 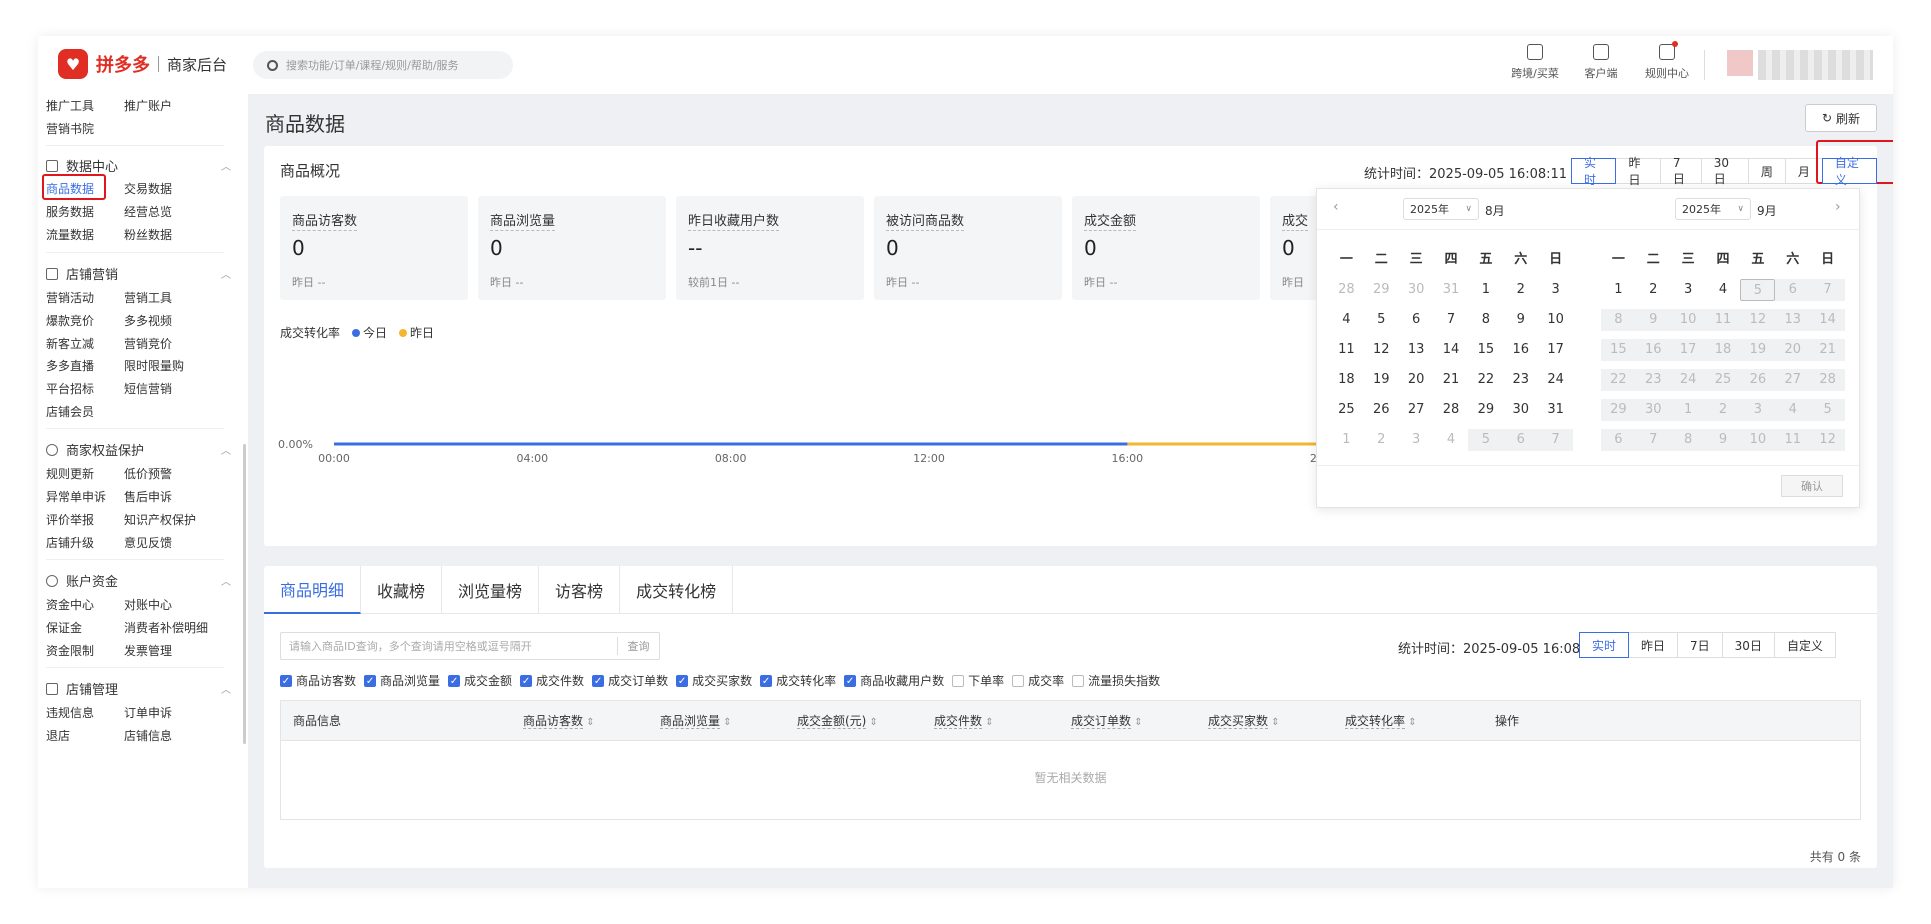 I want to click on column-header: 商品访客数 ⇕, so click(x=579, y=720).